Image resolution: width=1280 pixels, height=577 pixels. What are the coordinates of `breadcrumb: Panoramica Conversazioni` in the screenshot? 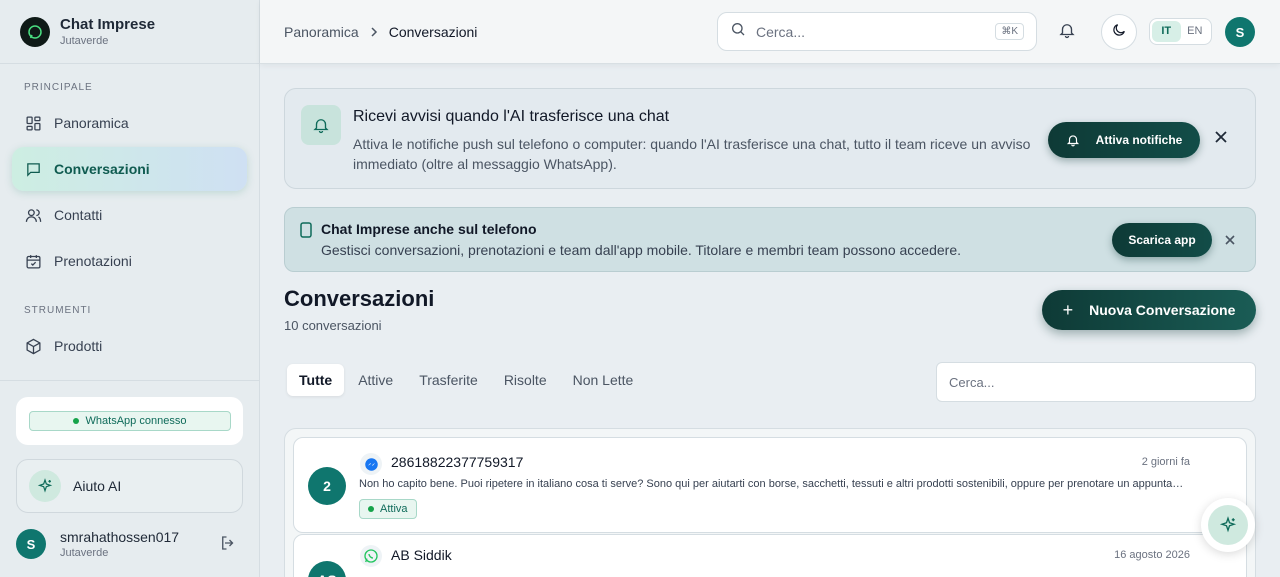 It's located at (380, 32).